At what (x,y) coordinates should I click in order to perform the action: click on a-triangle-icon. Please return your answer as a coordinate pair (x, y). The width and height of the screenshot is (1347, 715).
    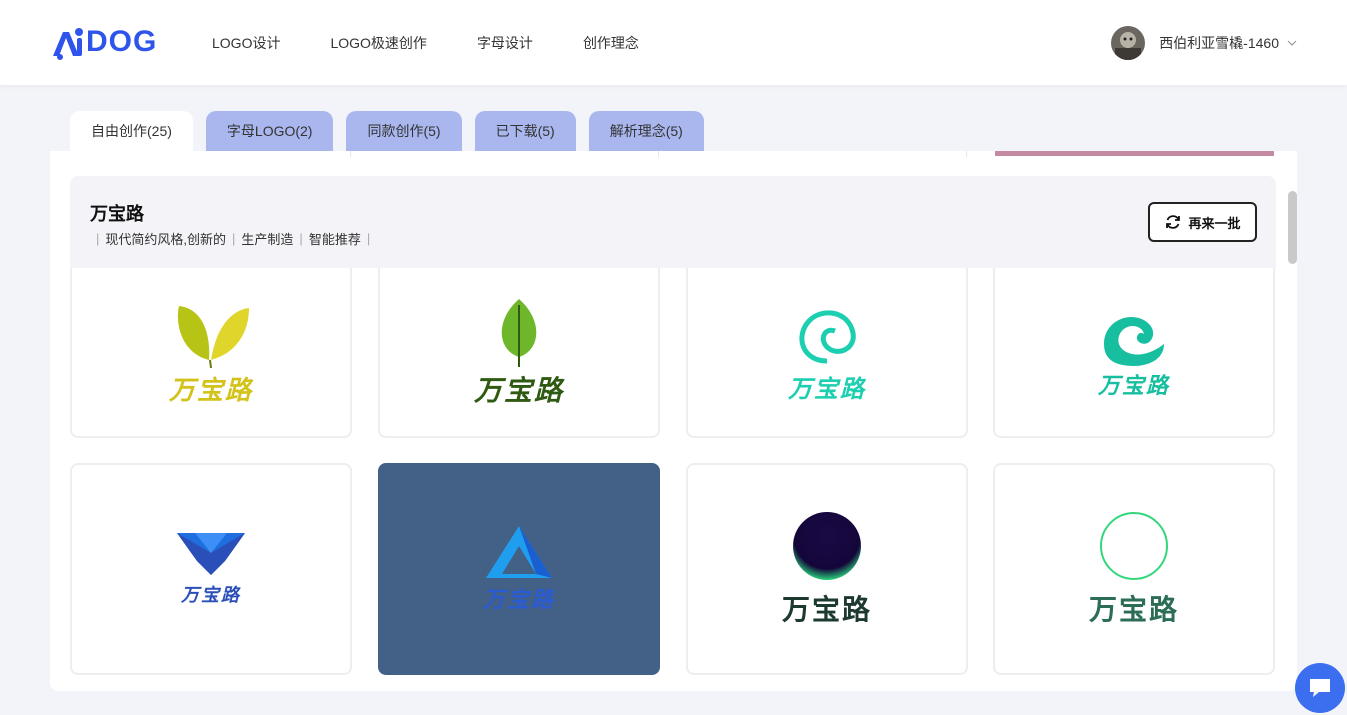
    Looking at the image, I should click on (519, 552).